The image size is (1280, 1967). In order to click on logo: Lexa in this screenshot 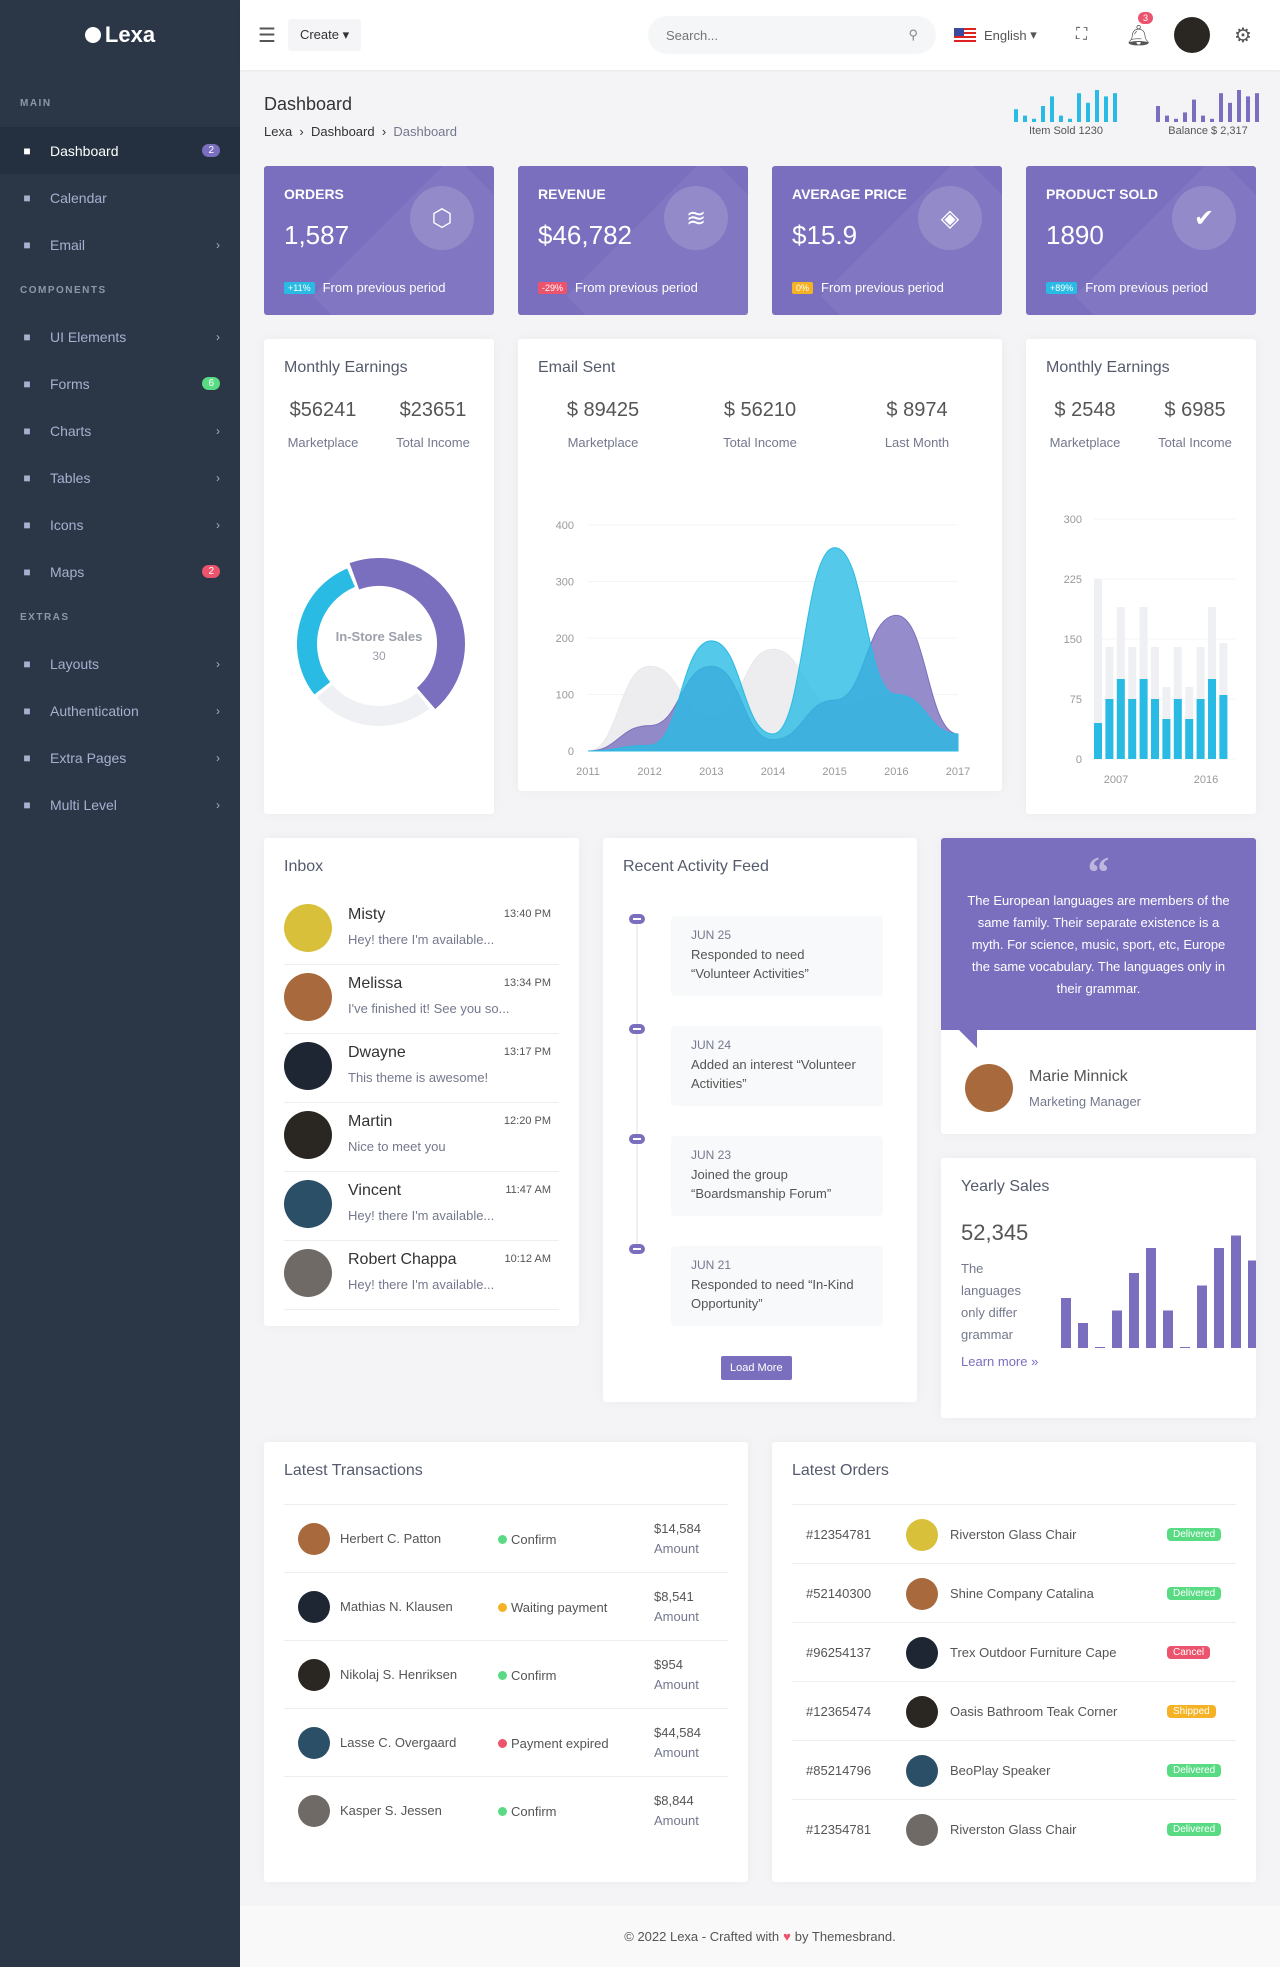, I will do `click(120, 35)`.